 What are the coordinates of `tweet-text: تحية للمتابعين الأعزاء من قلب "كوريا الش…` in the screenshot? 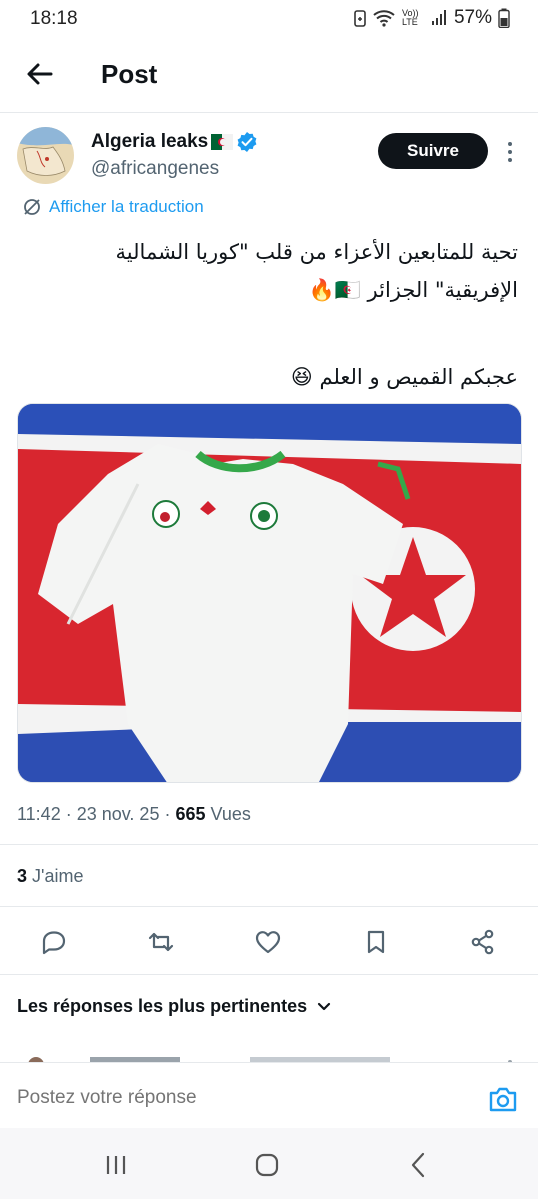 It's located at (268, 314).